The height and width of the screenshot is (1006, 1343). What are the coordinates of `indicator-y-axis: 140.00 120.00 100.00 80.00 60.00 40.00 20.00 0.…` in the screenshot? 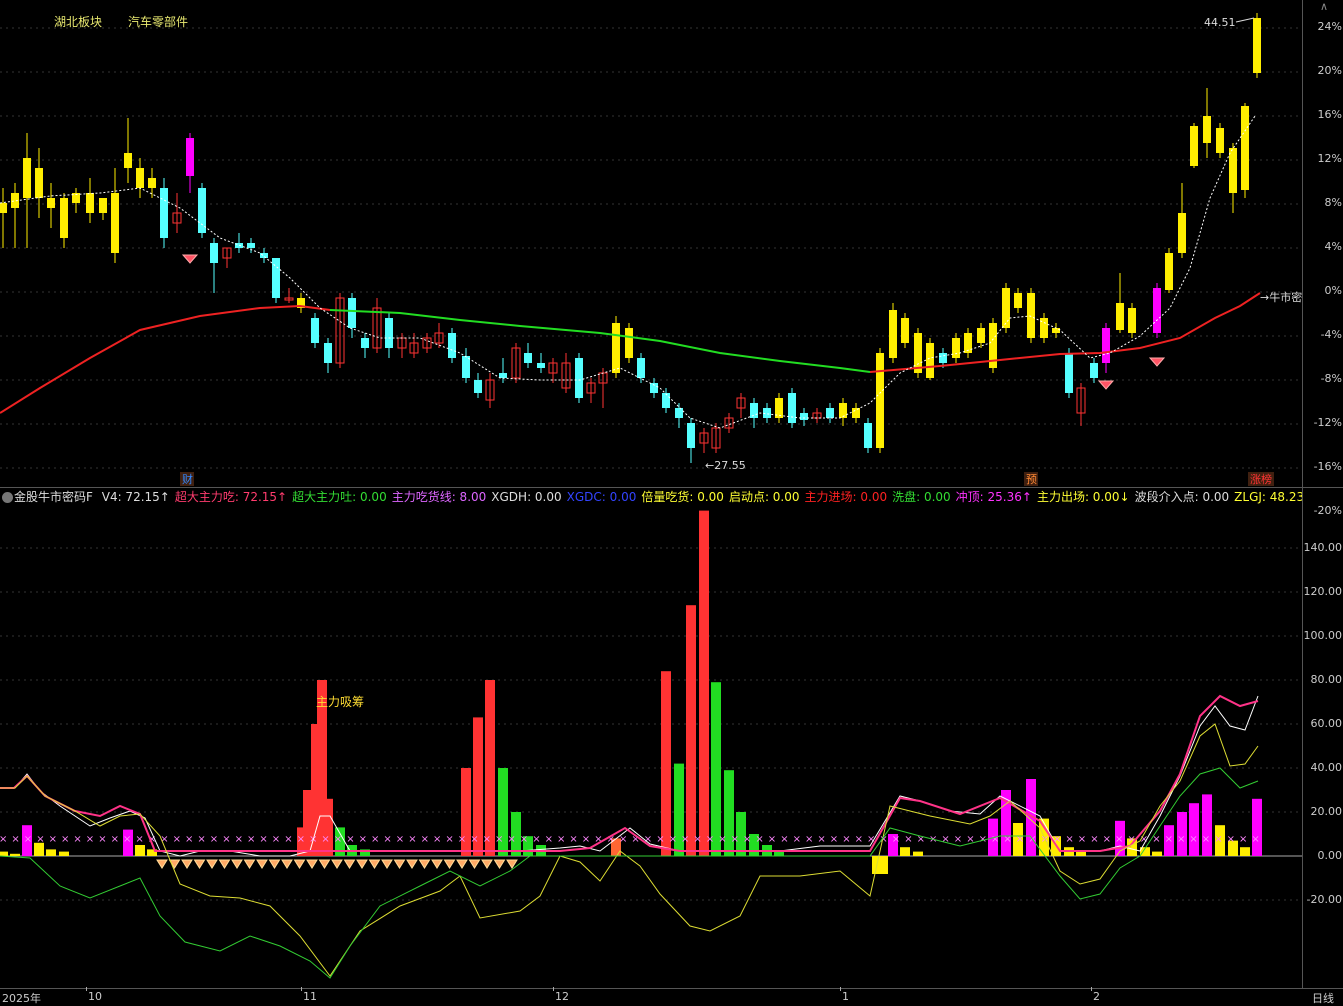 It's located at (1322, 738).